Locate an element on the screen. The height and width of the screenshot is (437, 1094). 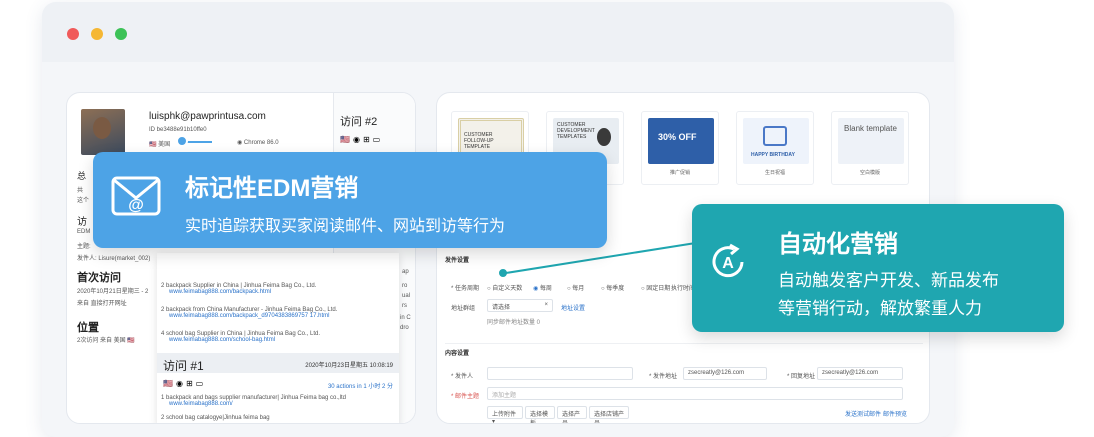
cake-icon is located at coordinates (775, 136).